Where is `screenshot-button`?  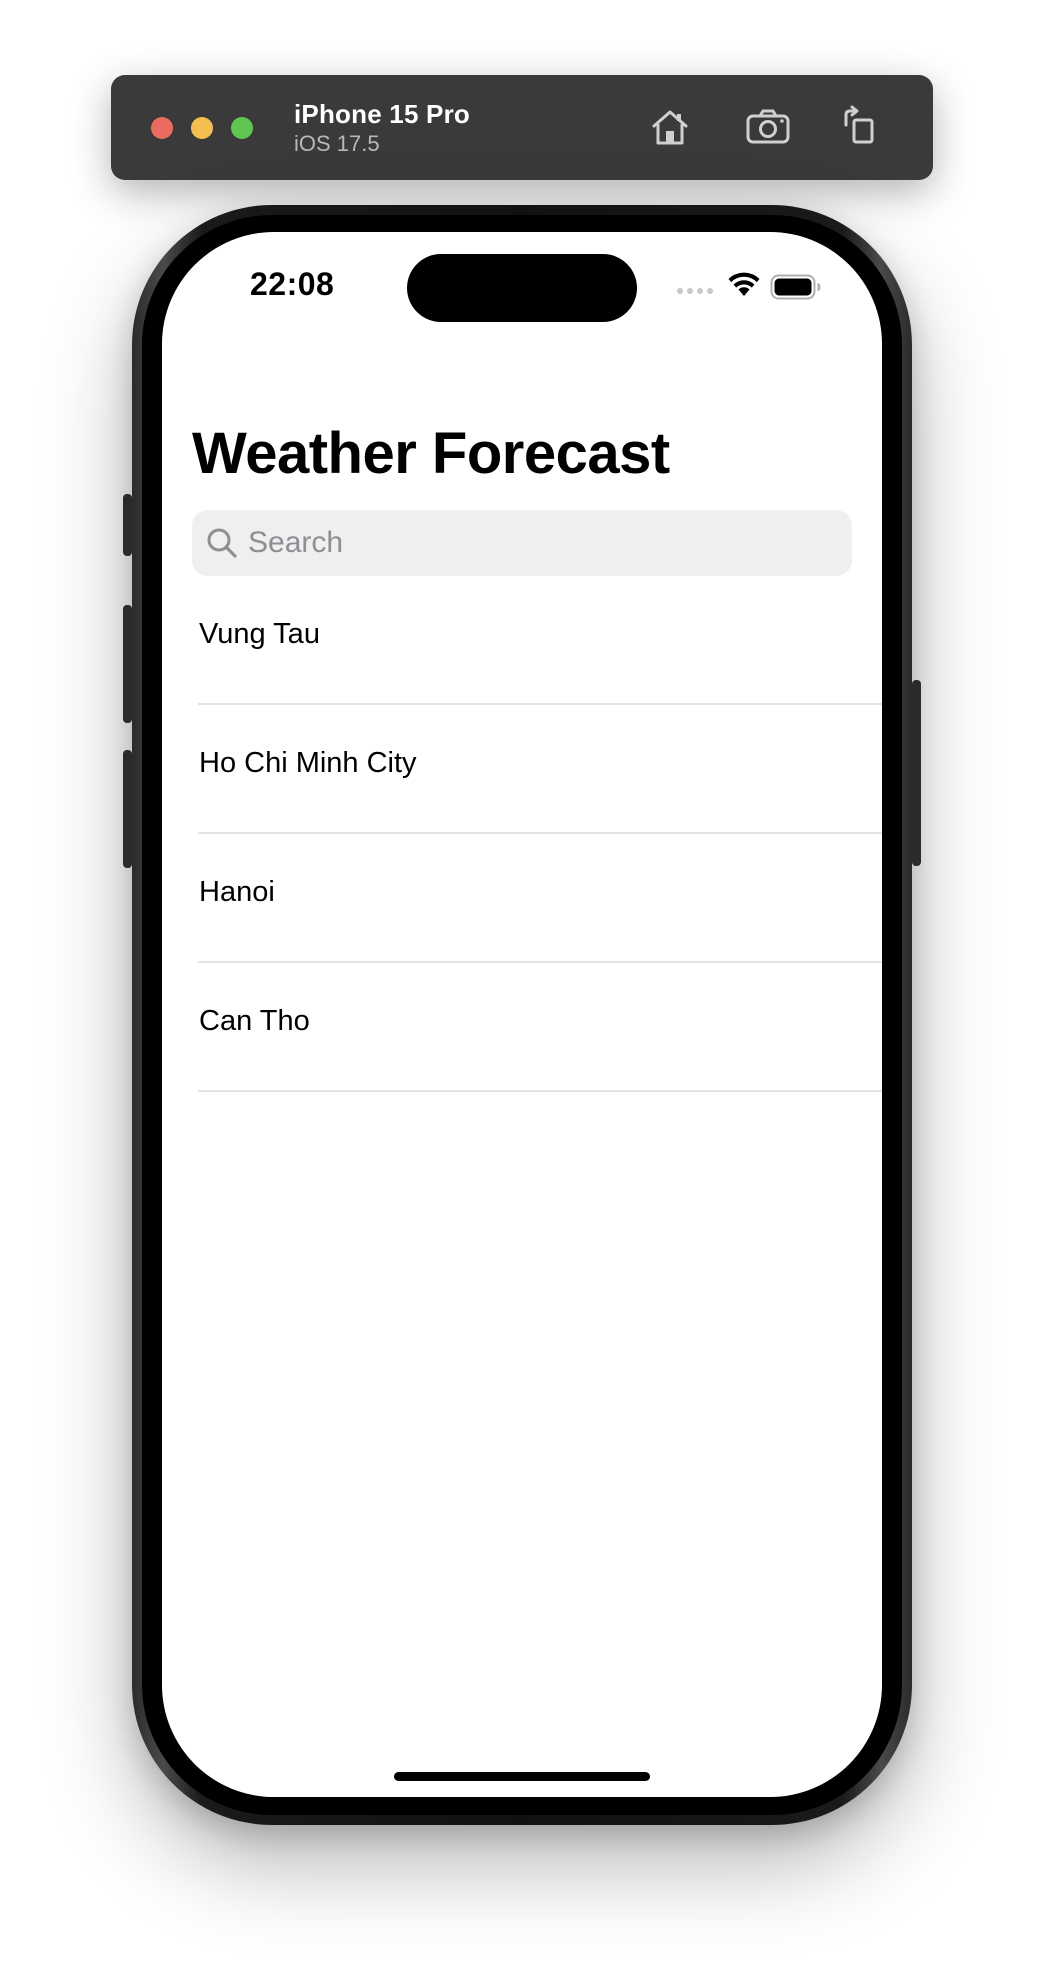 screenshot-button is located at coordinates (768, 127).